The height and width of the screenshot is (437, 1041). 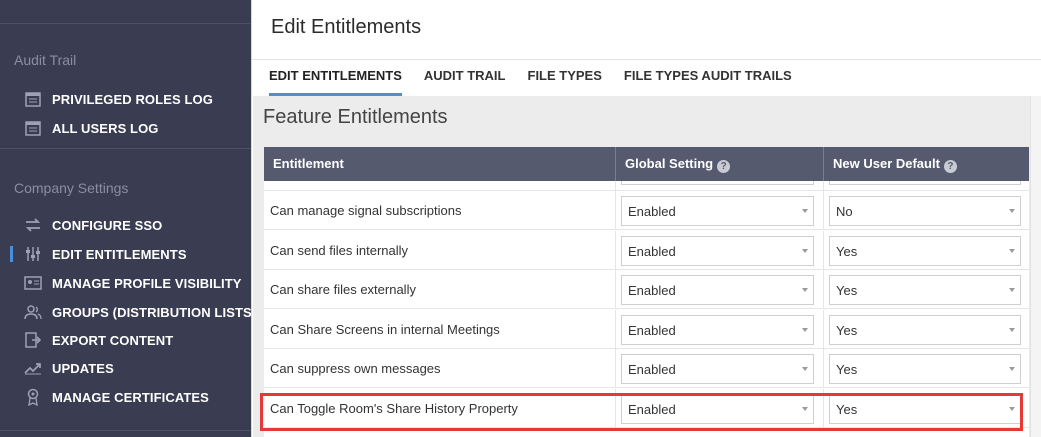 I want to click on sidebar-item-label: CONFIGURE SSO, so click(x=107, y=225).